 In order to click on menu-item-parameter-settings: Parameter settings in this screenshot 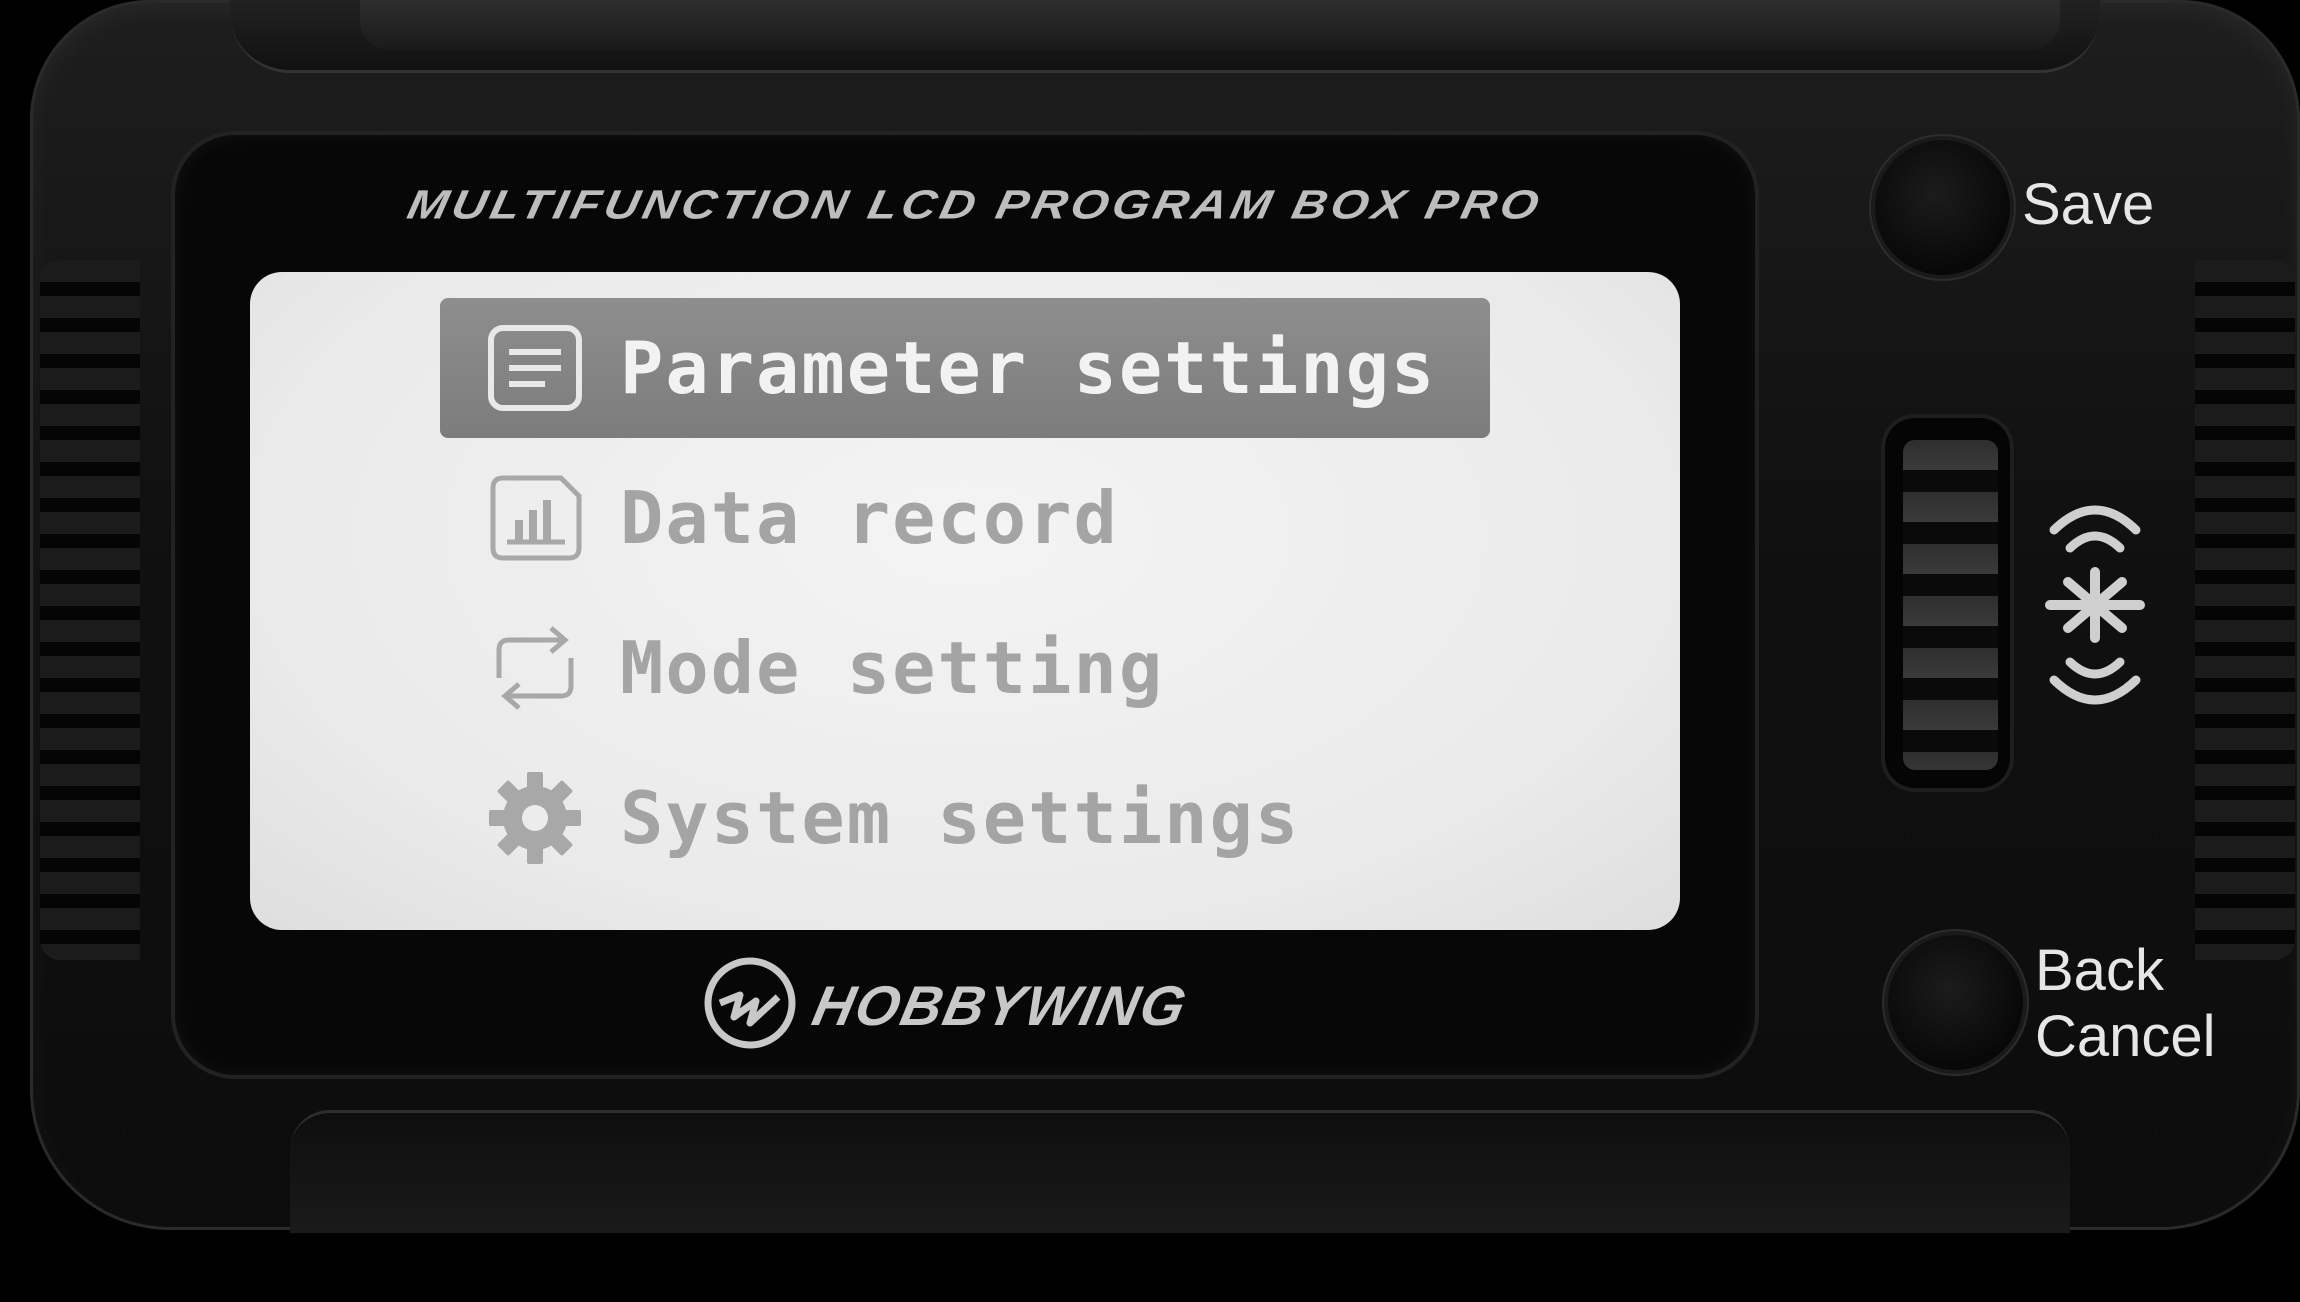, I will do `click(965, 368)`.